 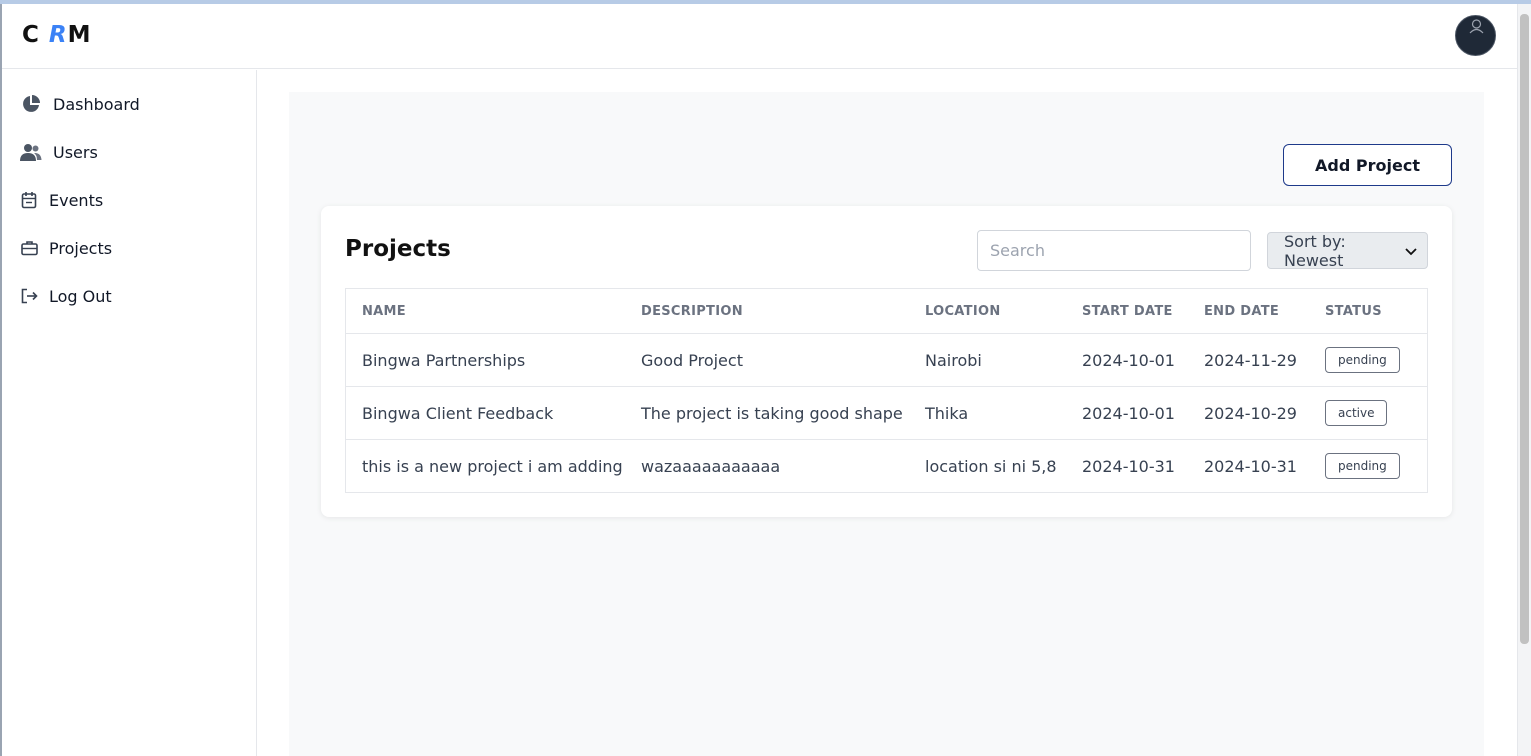 What do you see at coordinates (772, 413) in the screenshot?
I see `cell-description: The project is taking good shape` at bounding box center [772, 413].